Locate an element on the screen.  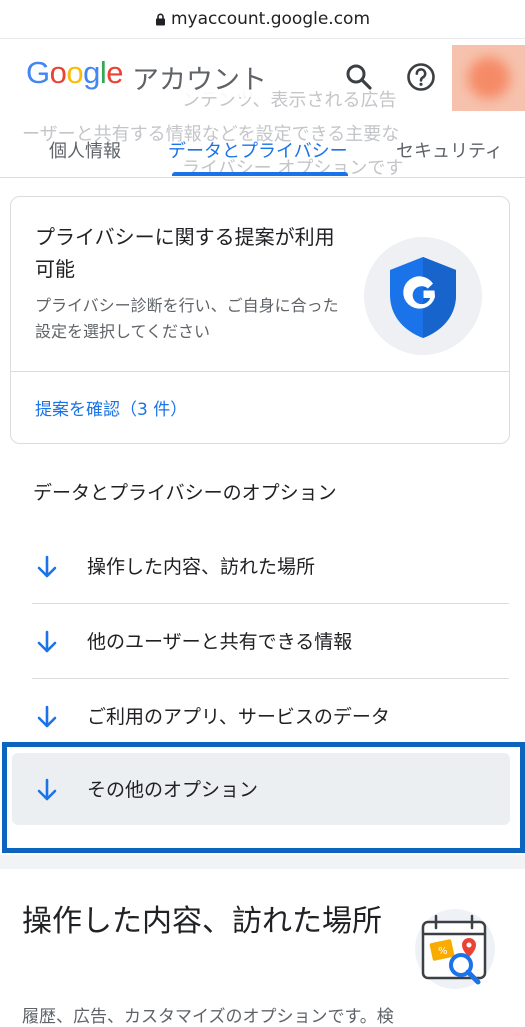
active-tab-indicator is located at coordinates (260, 174).